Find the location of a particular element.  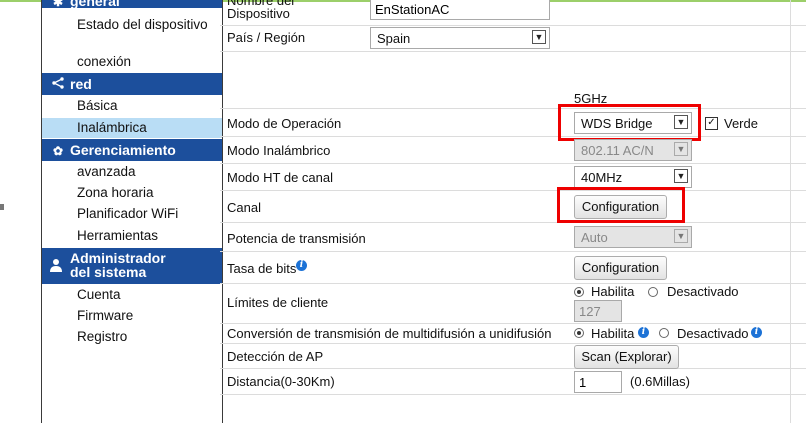

client-limit-enable-label: Habilita is located at coordinates (613, 291).